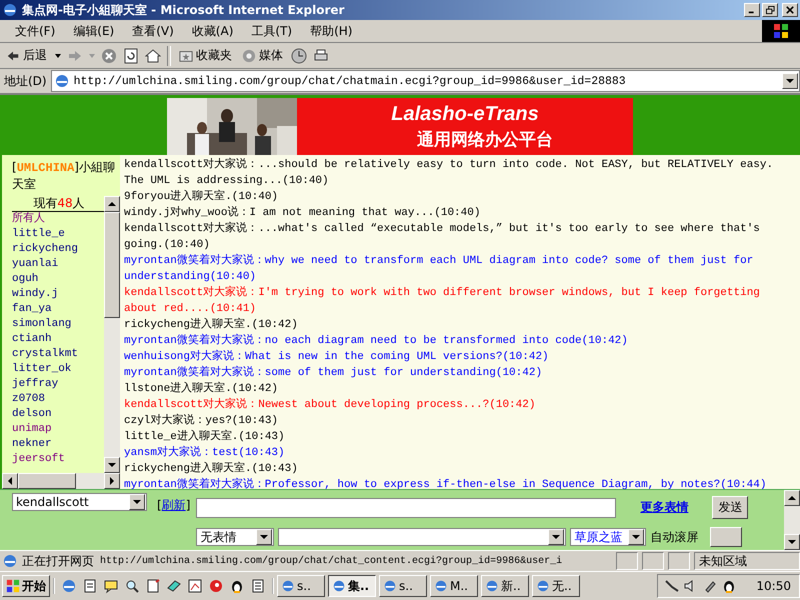 This screenshot has width=800, height=600. Describe the element at coordinates (58, 429) in the screenshot. I see `user-name: unimap` at that location.